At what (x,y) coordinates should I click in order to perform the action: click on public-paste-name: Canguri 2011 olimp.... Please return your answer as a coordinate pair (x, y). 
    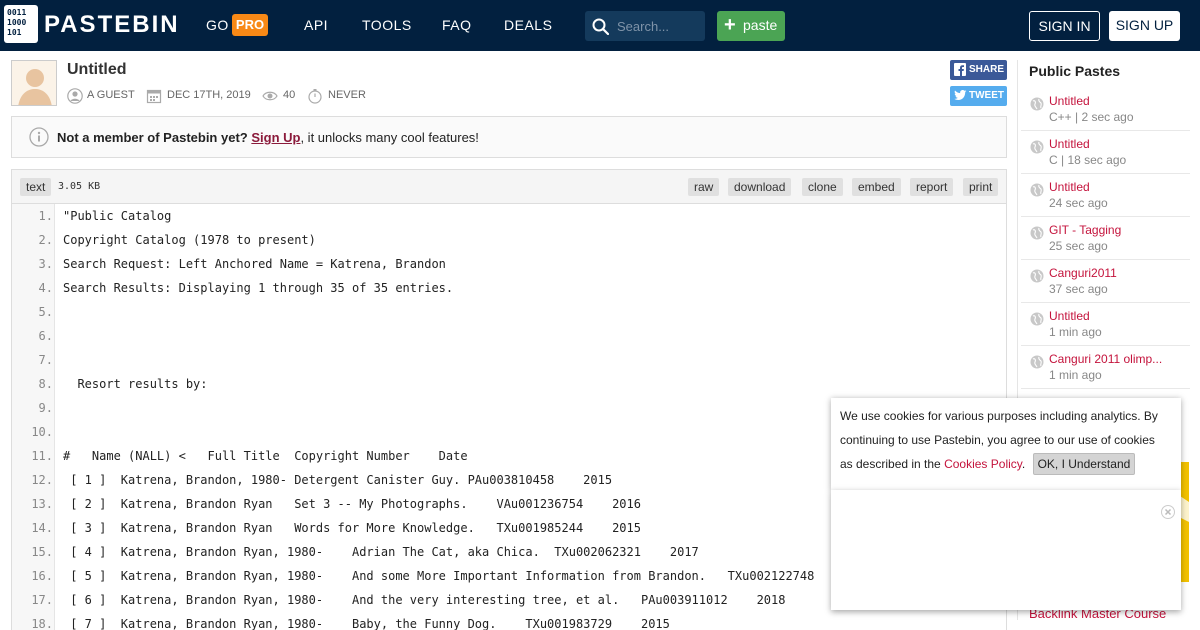
    Looking at the image, I should click on (1105, 359).